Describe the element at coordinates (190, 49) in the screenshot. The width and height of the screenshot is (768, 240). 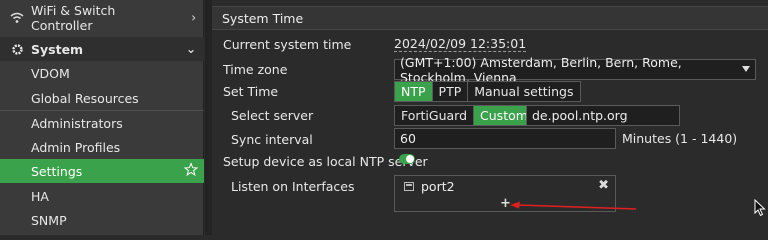
I see `chevron-down-icon: ⌄` at that location.